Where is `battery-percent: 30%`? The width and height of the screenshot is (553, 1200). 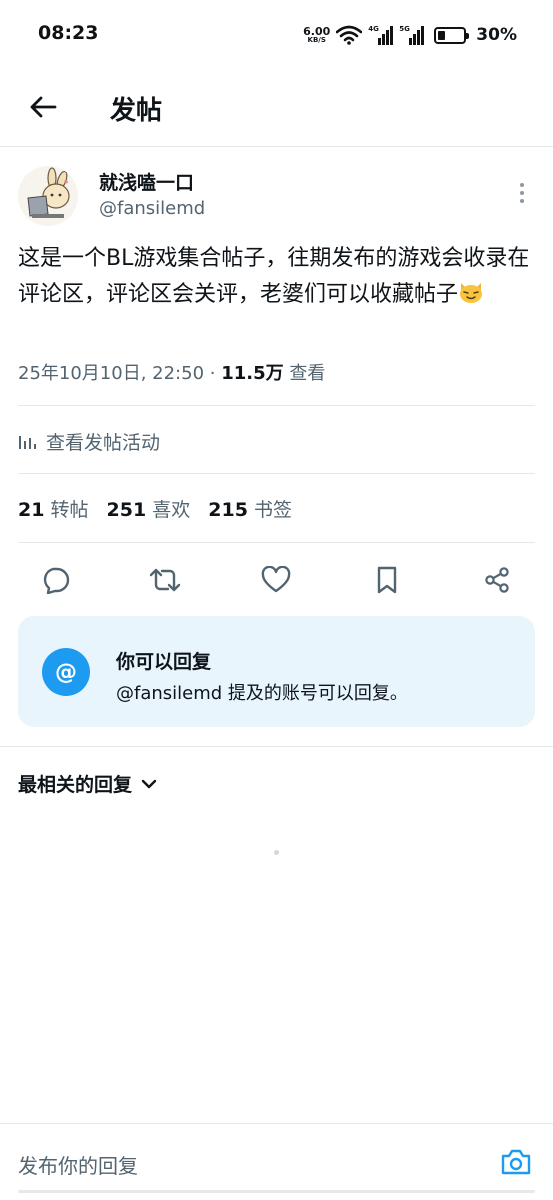 battery-percent: 30% is located at coordinates (496, 35).